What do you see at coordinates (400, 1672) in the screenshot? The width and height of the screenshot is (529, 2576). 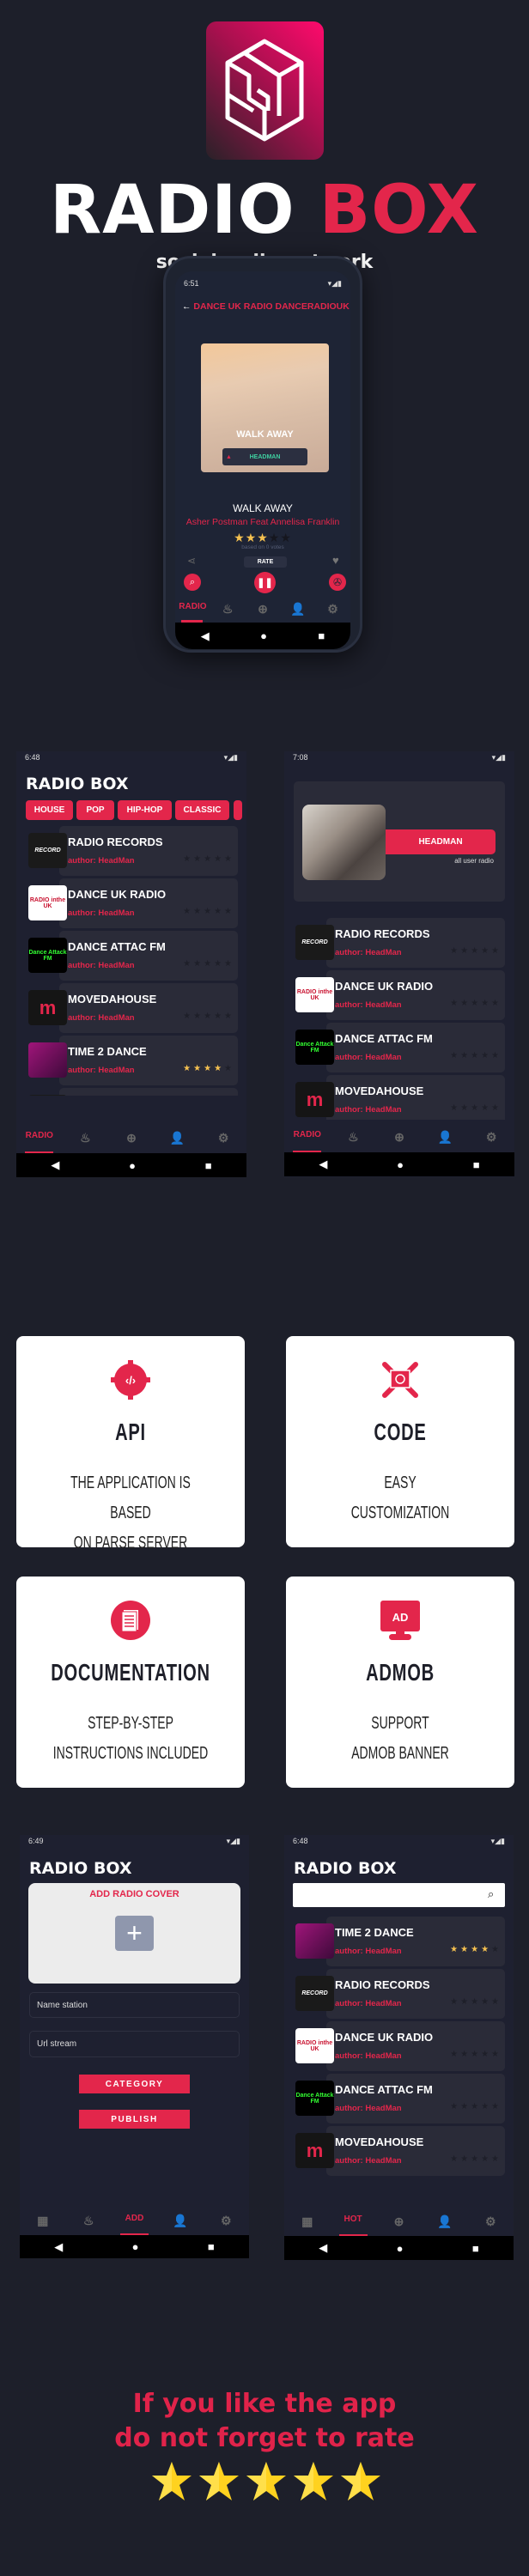 I see `feature-title: ADMOB` at bounding box center [400, 1672].